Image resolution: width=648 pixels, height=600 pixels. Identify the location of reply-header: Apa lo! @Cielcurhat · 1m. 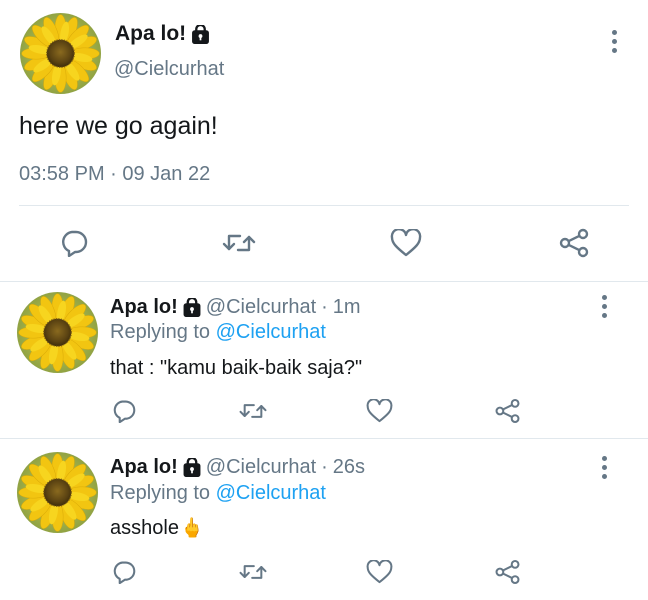
(235, 307).